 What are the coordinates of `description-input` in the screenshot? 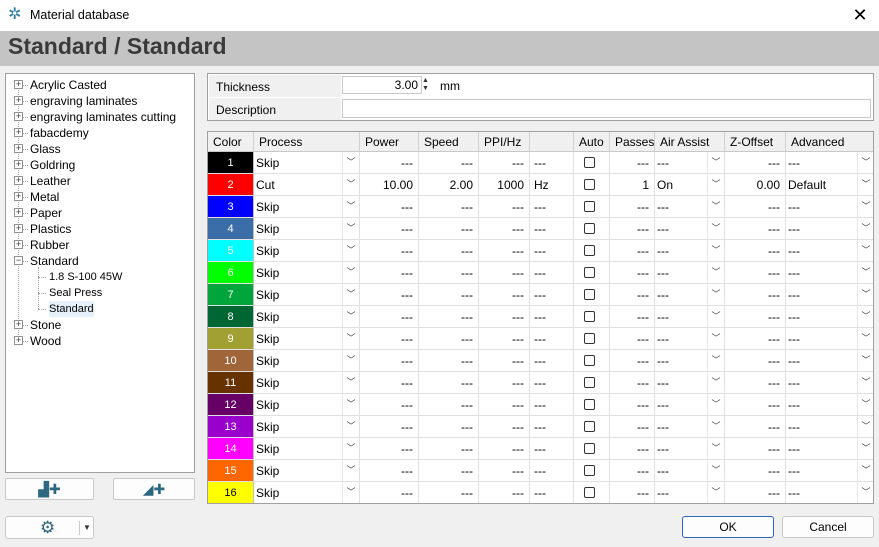 It's located at (606, 108).